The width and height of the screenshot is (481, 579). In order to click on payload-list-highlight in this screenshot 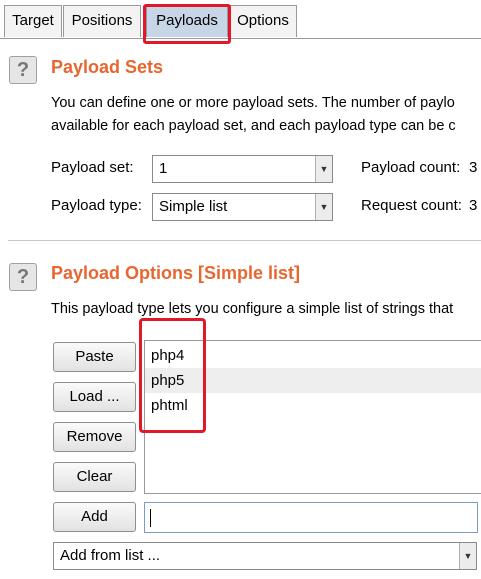, I will do `click(172, 375)`.